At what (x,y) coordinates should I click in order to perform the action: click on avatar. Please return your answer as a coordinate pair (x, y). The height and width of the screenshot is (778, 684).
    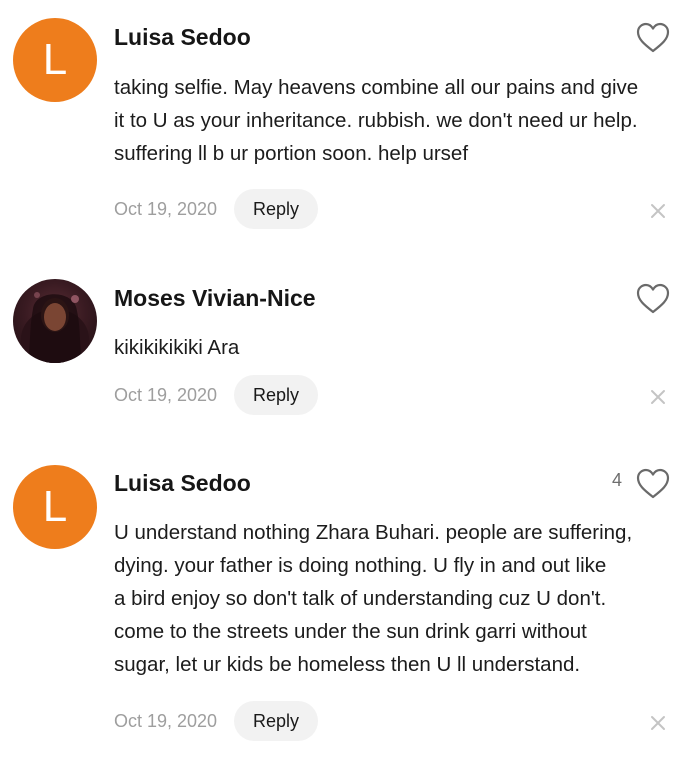
    Looking at the image, I should click on (55, 321).